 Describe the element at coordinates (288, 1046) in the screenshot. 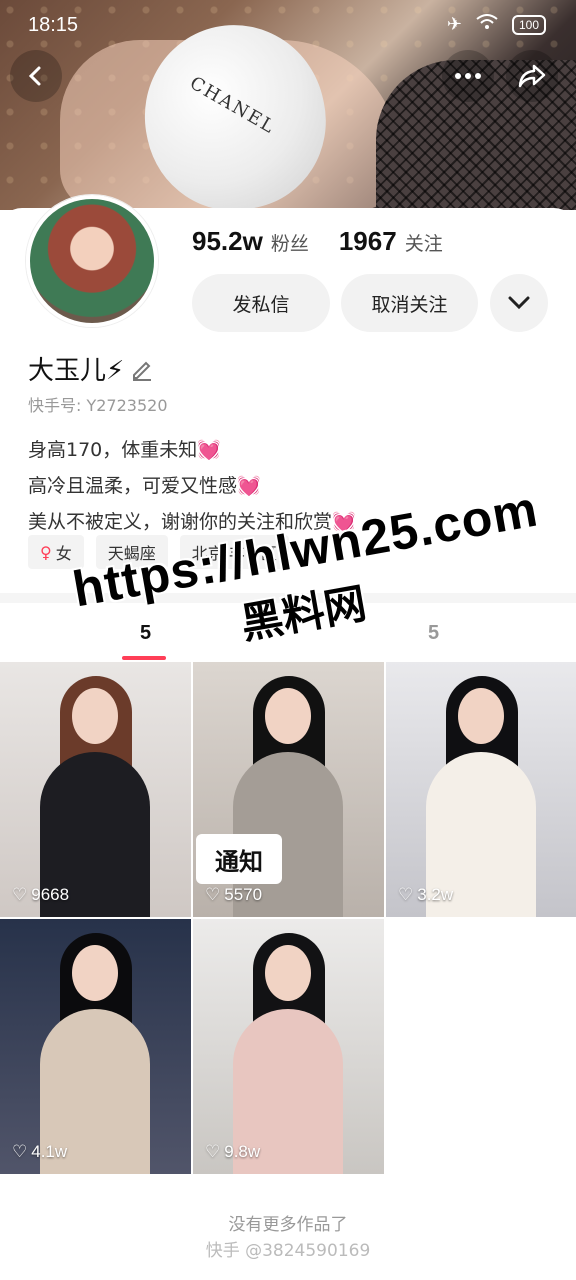

I see `video-tile: ♡ 9.8w` at that location.